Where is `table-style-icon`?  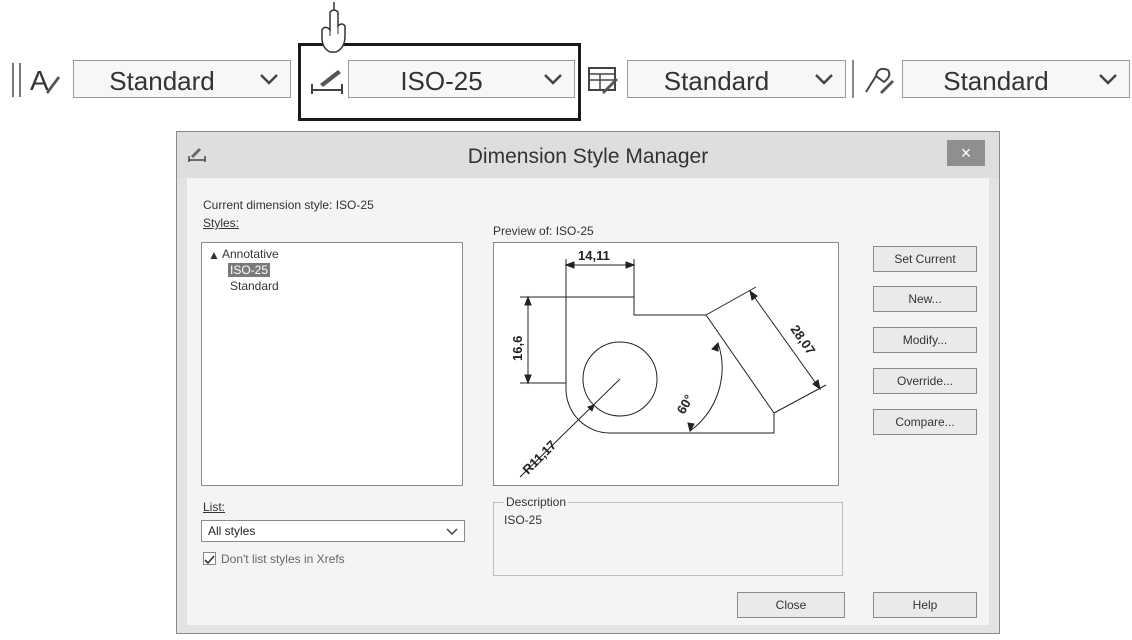
table-style-icon is located at coordinates (603, 80).